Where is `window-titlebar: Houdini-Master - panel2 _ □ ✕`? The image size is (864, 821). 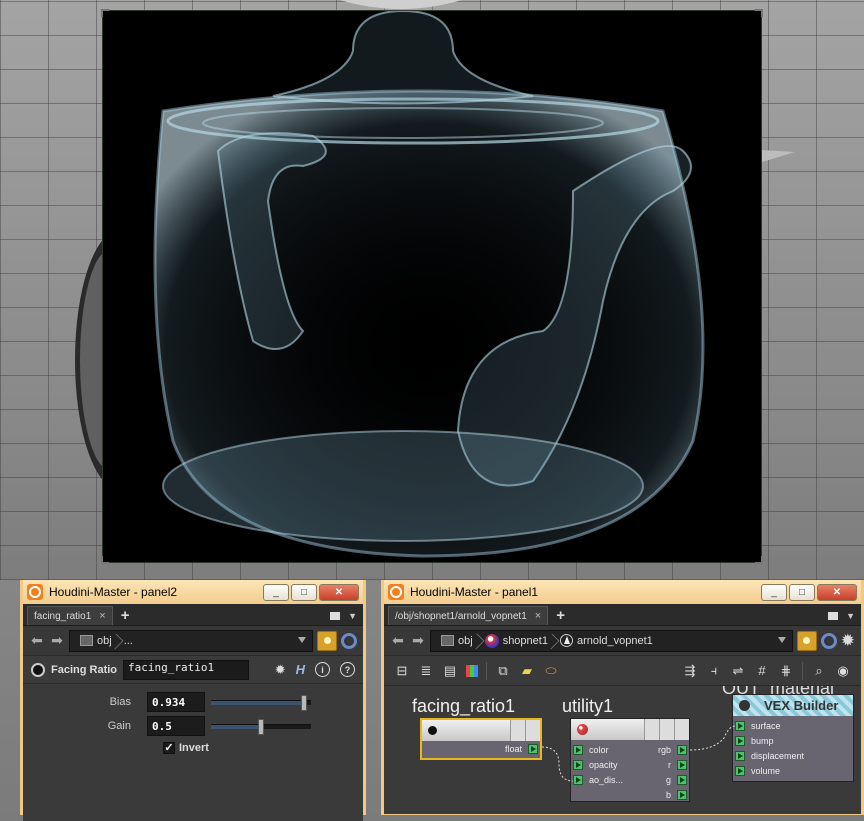 window-titlebar: Houdini-Master - panel2 _ □ ✕ is located at coordinates (193, 592).